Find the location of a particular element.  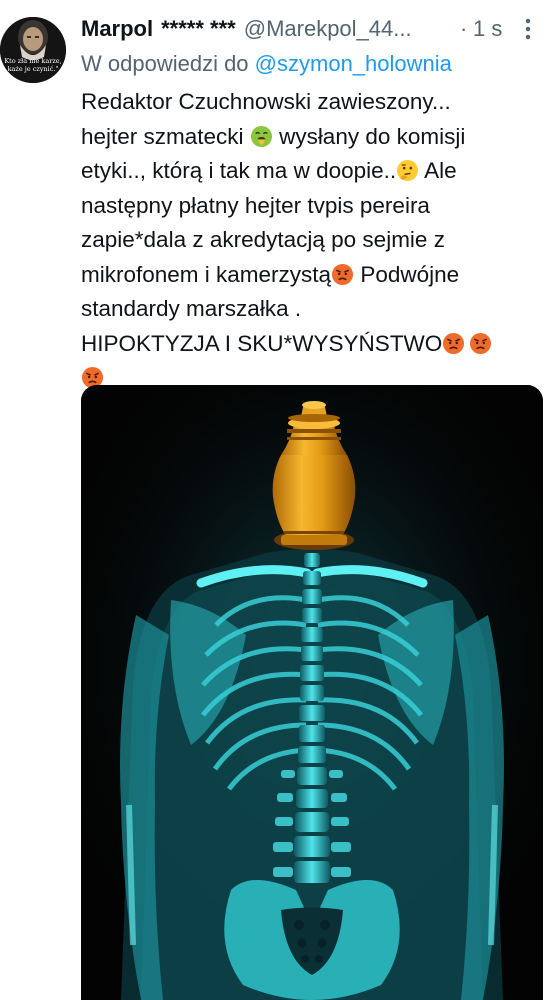

tweet-text-line: etyki.., którą i tak ma w doopie.. Ale is located at coordinates (312, 171).